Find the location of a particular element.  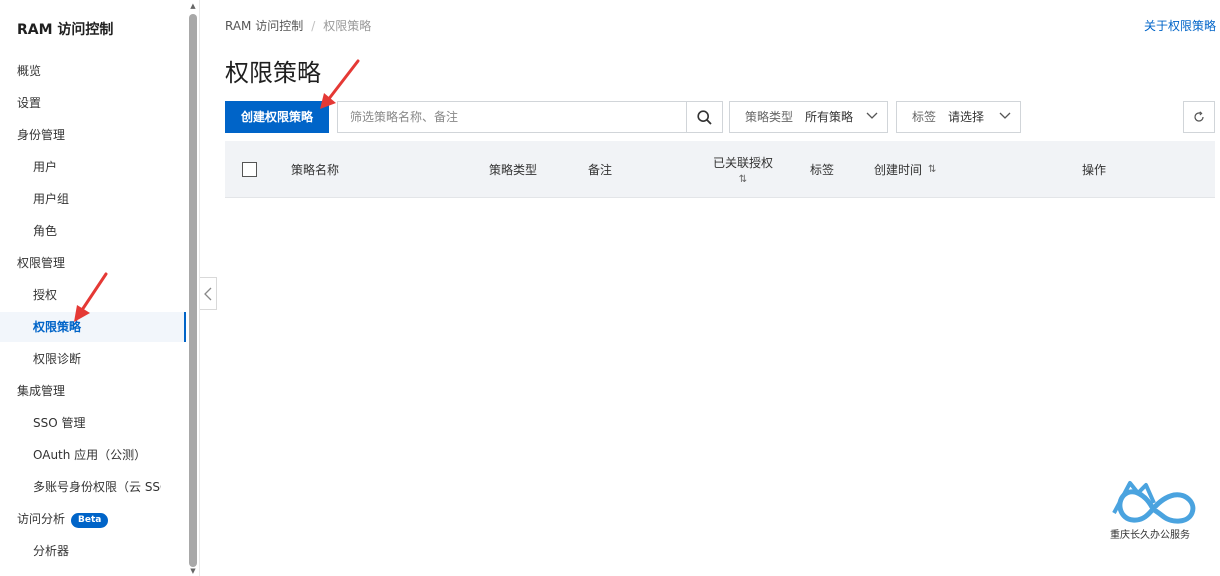

page-title: 权限策略 is located at coordinates (273, 73).